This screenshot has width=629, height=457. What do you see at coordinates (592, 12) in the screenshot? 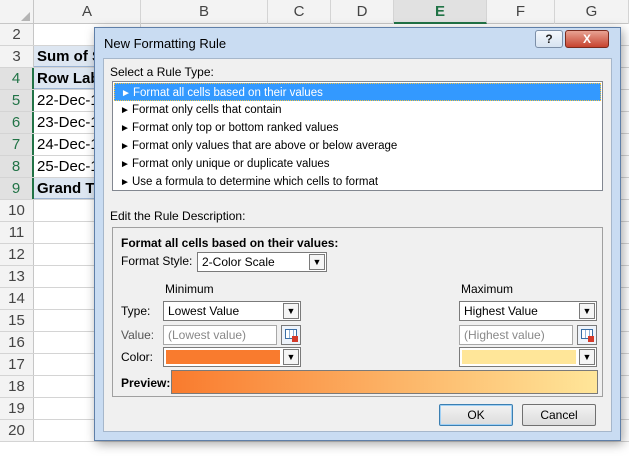
I see `column-header-g: G` at bounding box center [592, 12].